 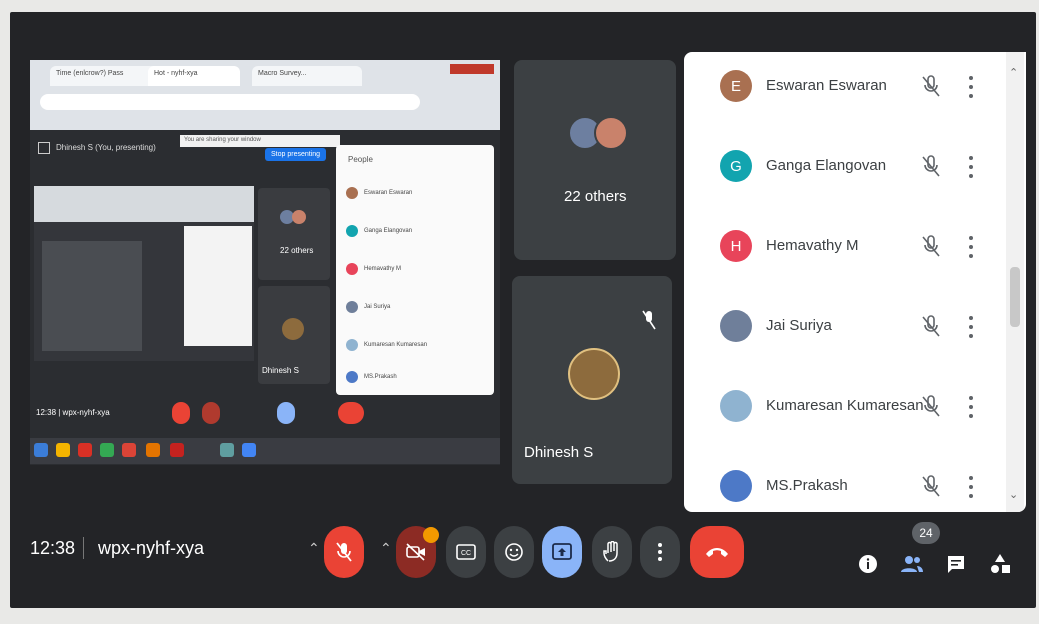 I want to click on people-button, so click(x=912, y=564).